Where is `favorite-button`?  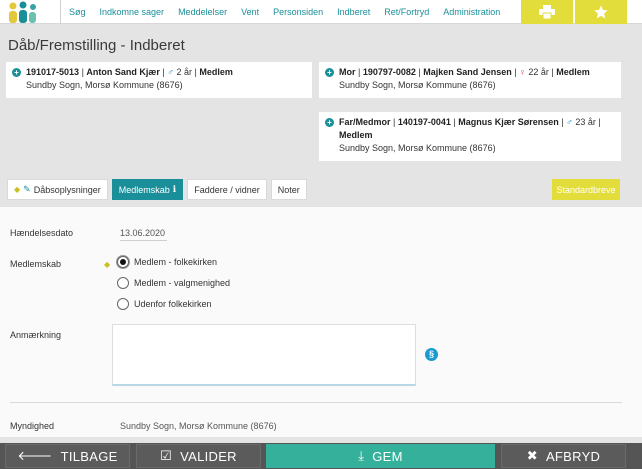 favorite-button is located at coordinates (601, 12).